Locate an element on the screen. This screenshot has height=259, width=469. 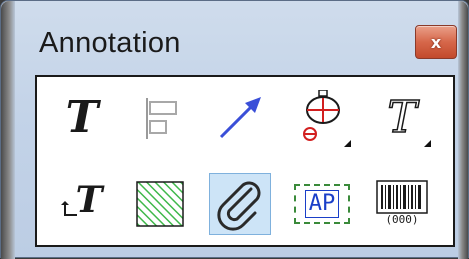
window-shadow-left is located at coordinates (8, 130).